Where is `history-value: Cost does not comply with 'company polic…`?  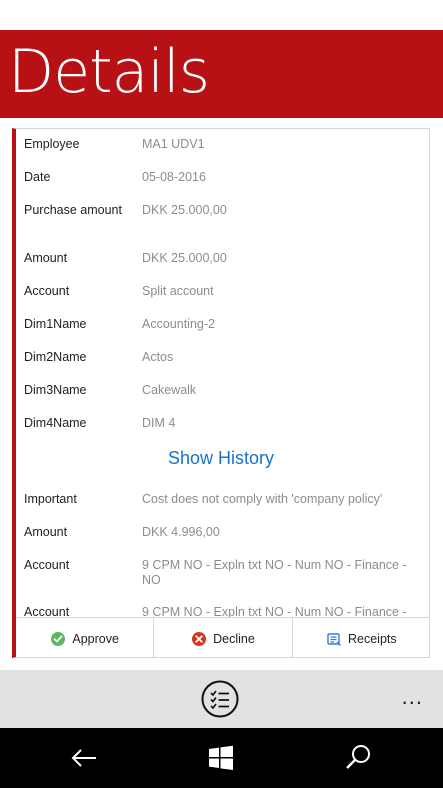 history-value: Cost does not comply with 'company polic… is located at coordinates (262, 499).